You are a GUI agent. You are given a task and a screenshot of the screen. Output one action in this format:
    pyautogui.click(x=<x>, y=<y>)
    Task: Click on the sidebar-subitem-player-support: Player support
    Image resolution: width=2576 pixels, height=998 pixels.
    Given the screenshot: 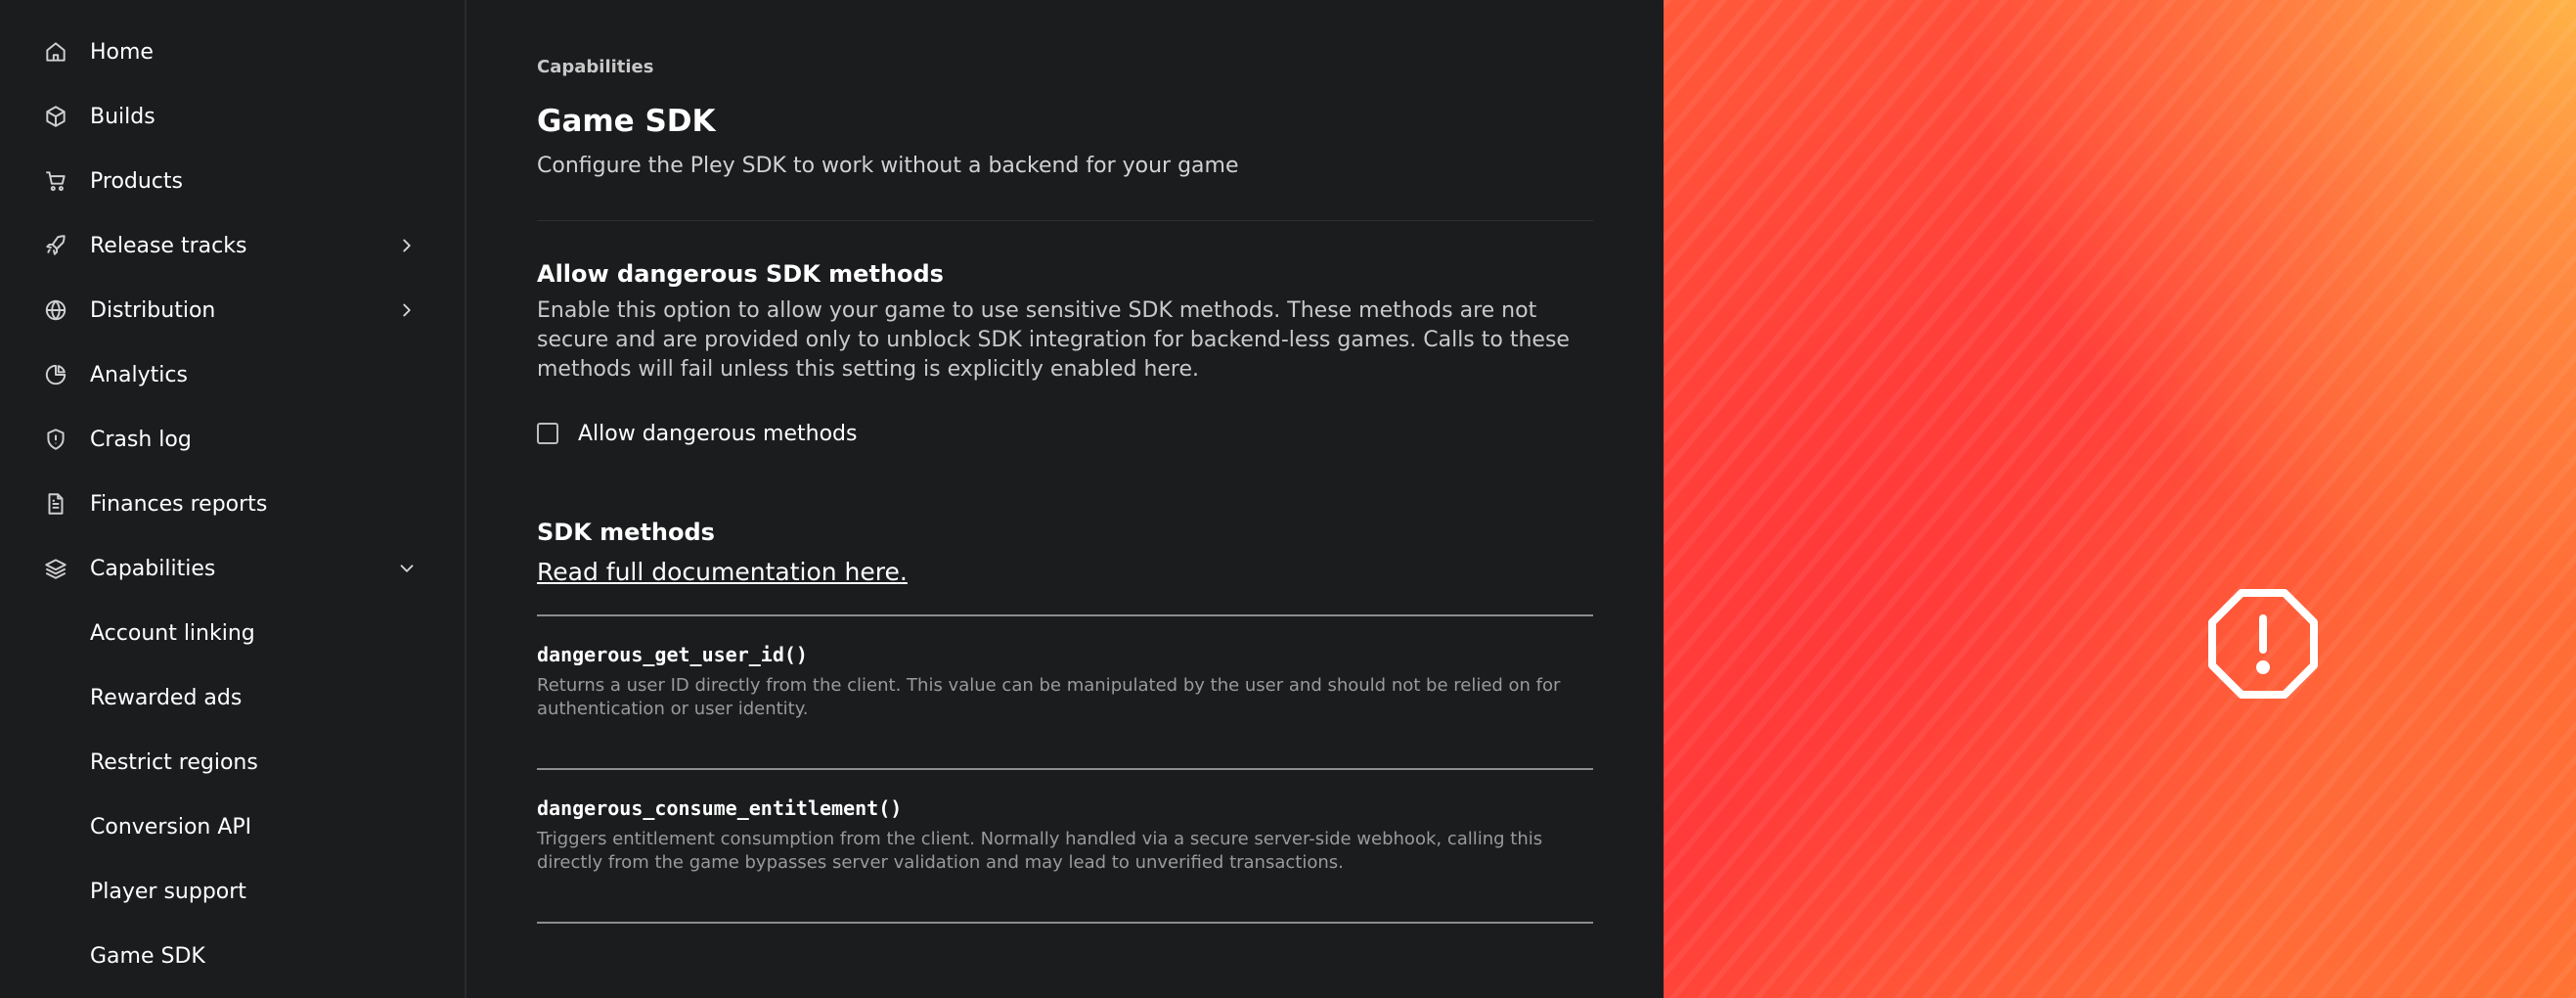 What is the action you would take?
    pyautogui.click(x=233, y=891)
    